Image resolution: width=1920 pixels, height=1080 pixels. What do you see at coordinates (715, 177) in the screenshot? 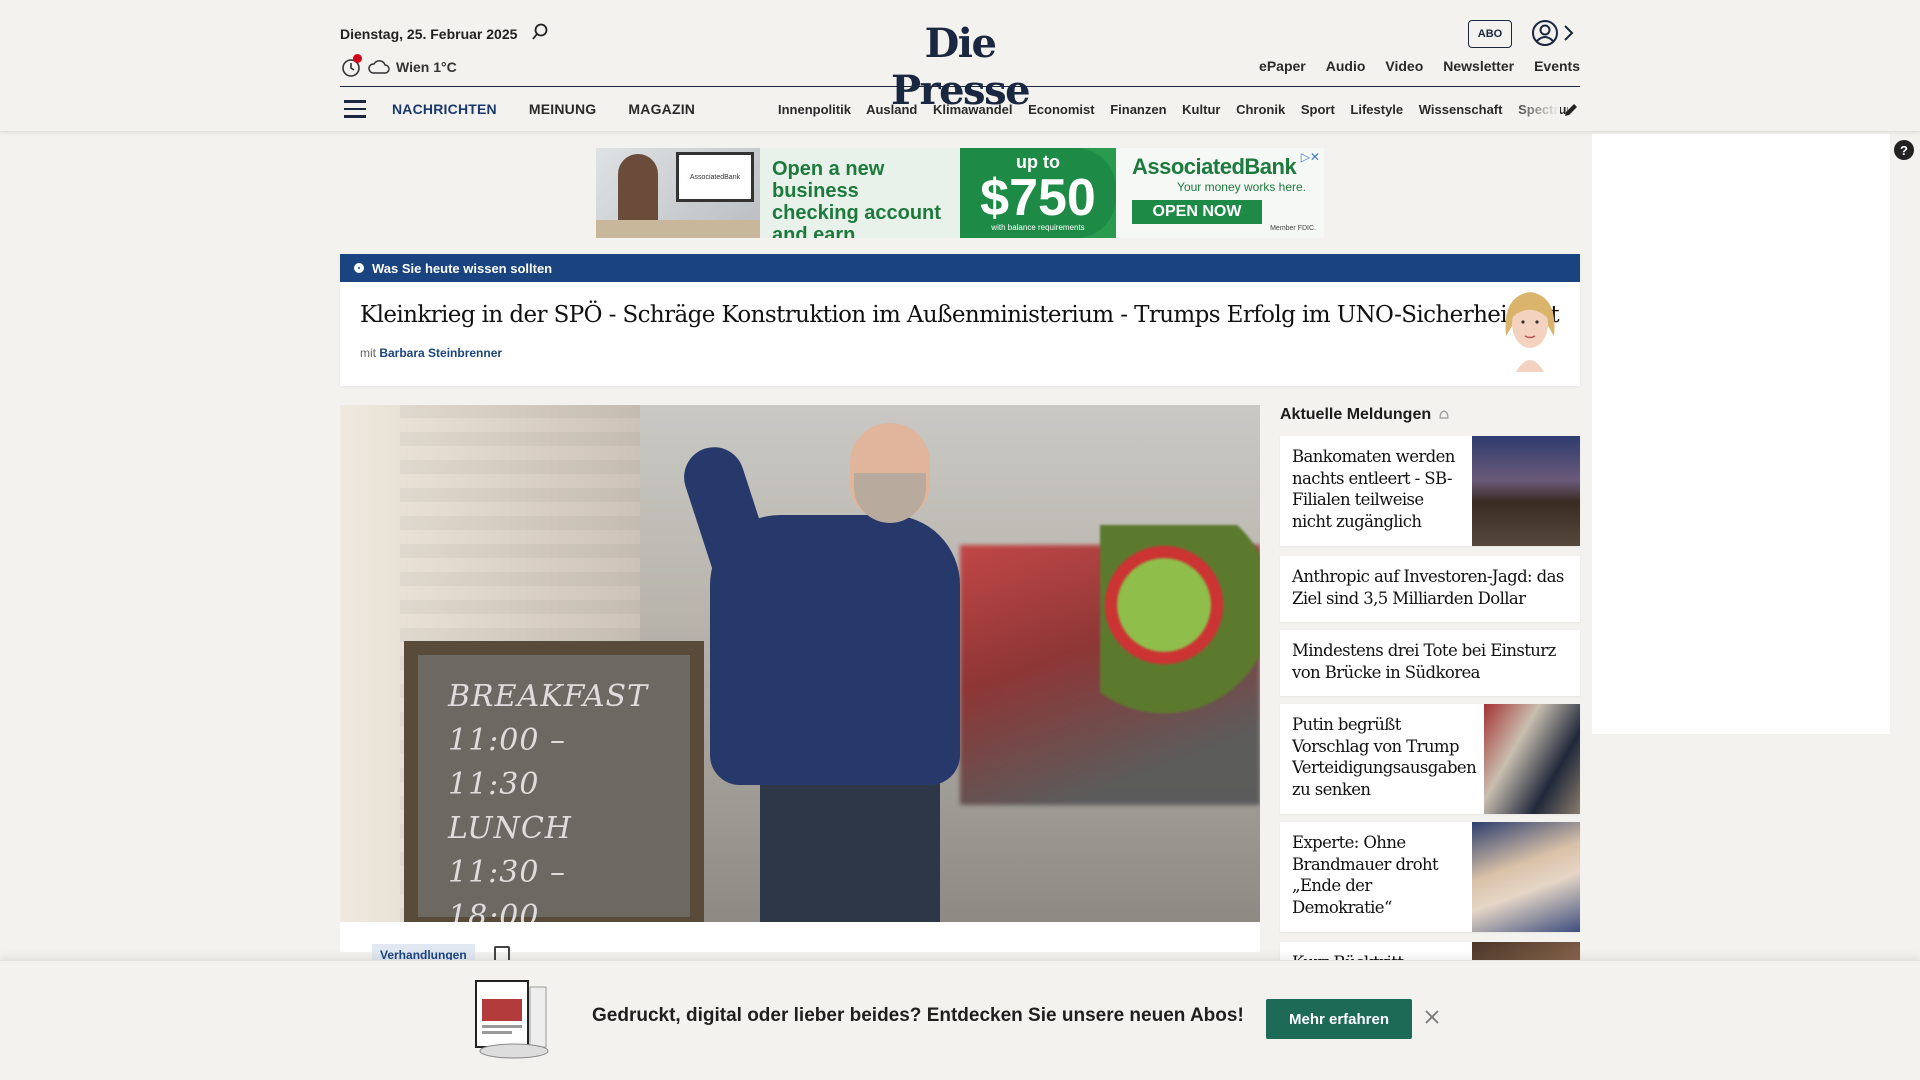
I see `ad-screen-logo: AssociatedBank` at bounding box center [715, 177].